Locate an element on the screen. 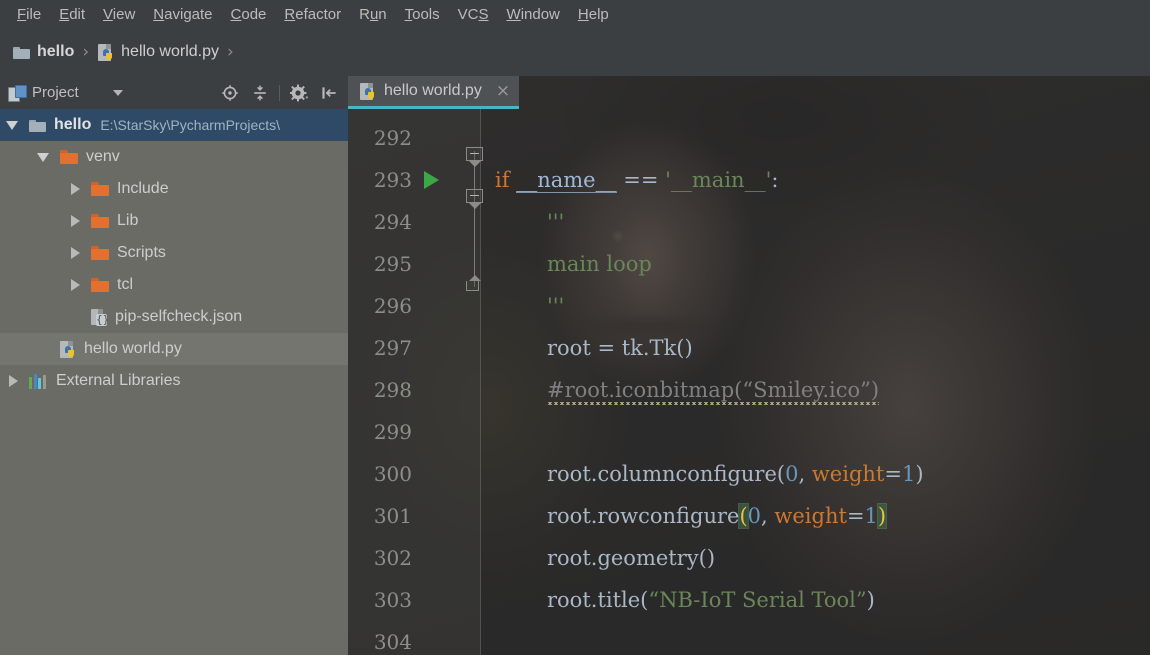  tree-item-label: External Libraries is located at coordinates (118, 380).